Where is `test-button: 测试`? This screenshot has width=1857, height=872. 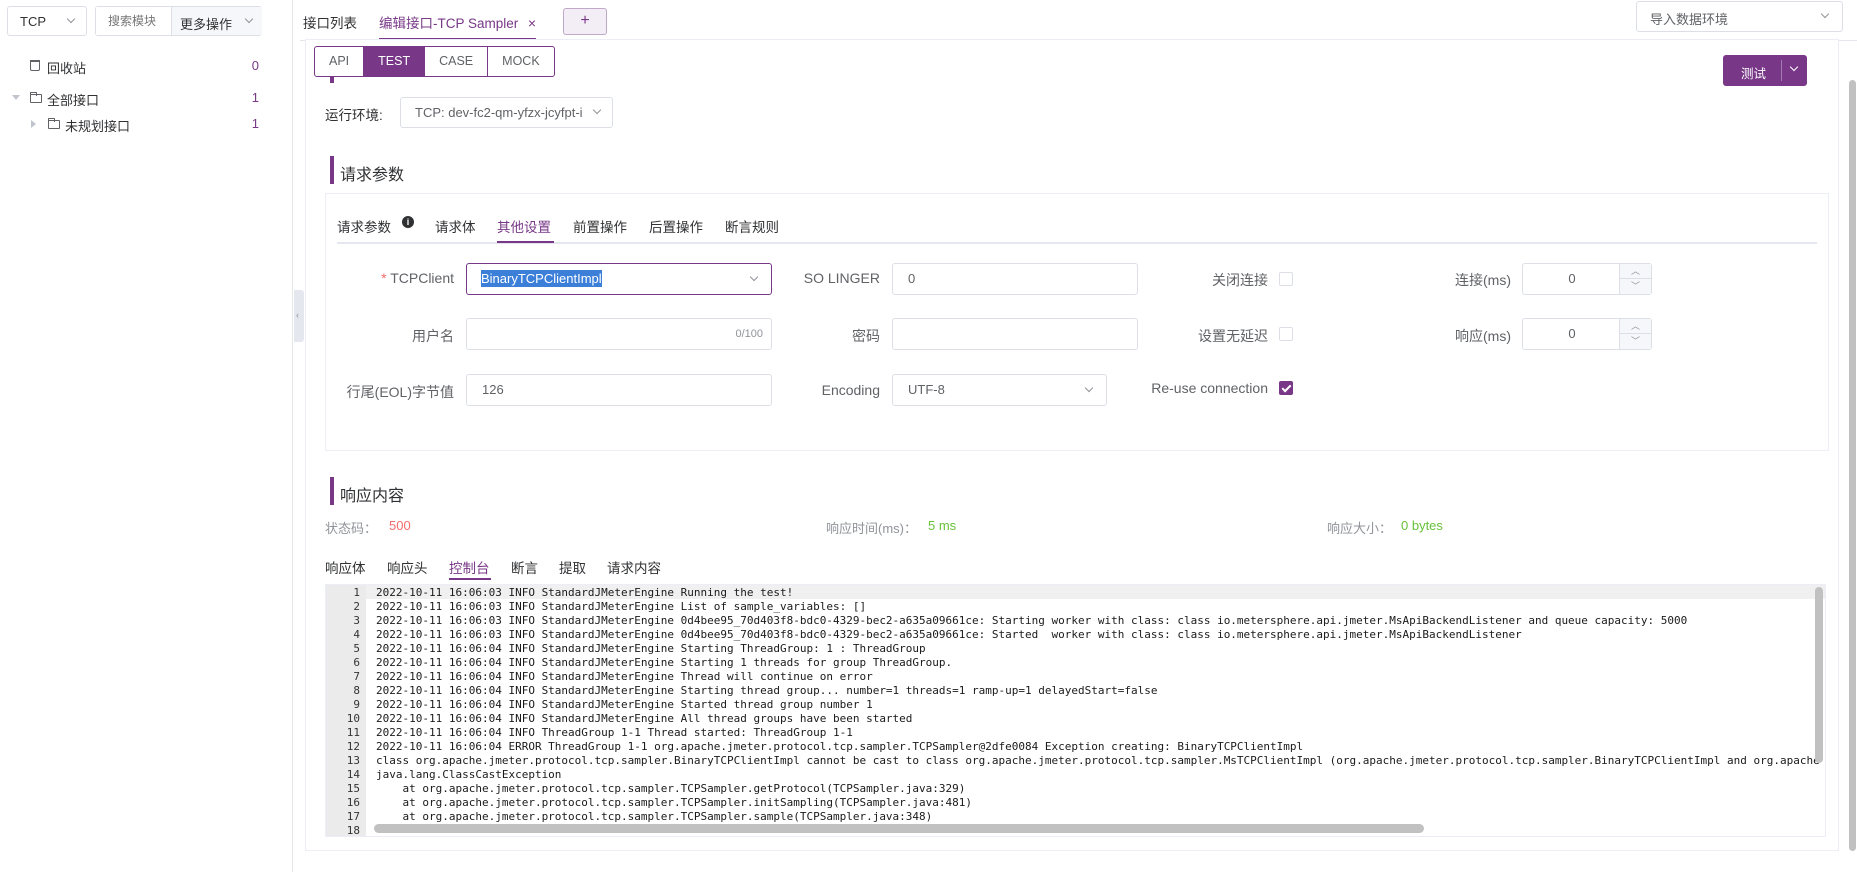
test-button: 测试 is located at coordinates (1753, 72).